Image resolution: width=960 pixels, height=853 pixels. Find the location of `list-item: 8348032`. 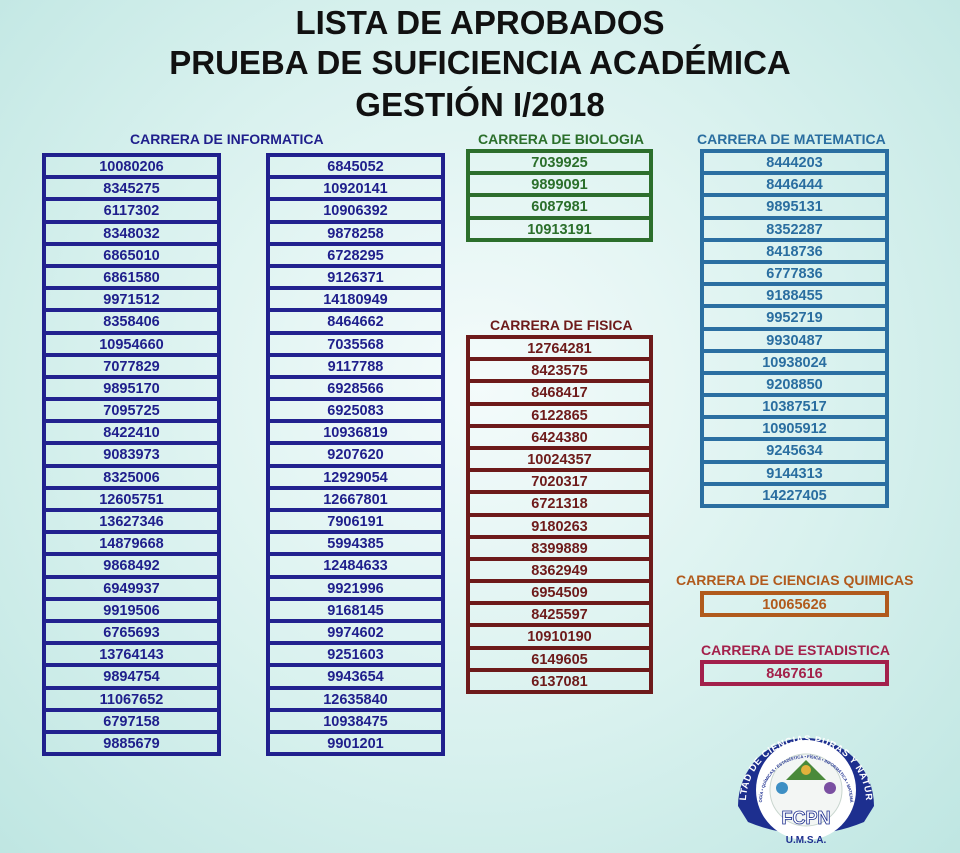

list-item: 8348032 is located at coordinates (131, 232).